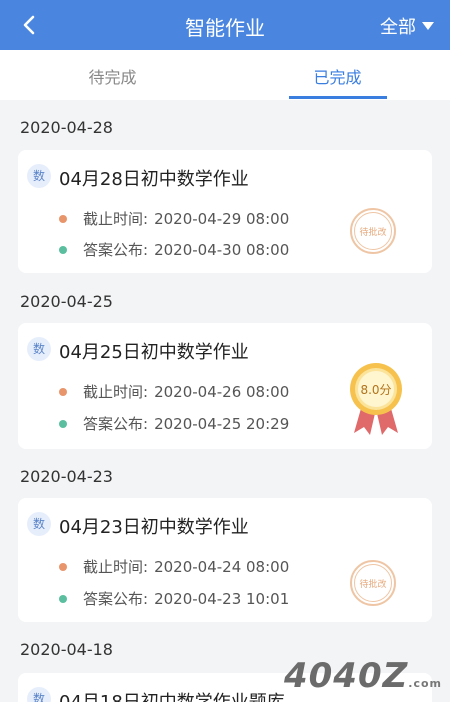  Describe the element at coordinates (337, 76) in the screenshot. I see `tab-completed: 已完成` at that location.